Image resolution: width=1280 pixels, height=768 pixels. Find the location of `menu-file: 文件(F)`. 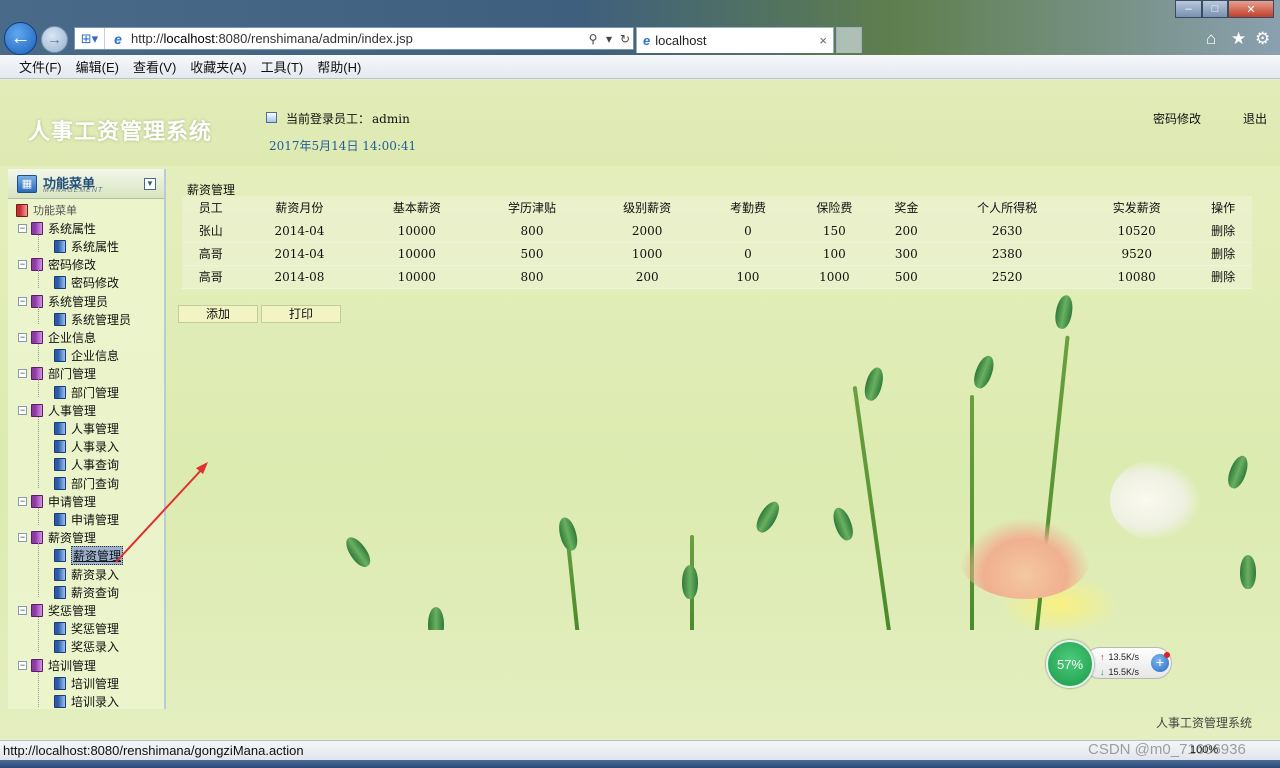

menu-file: 文件(F) is located at coordinates (40, 66).